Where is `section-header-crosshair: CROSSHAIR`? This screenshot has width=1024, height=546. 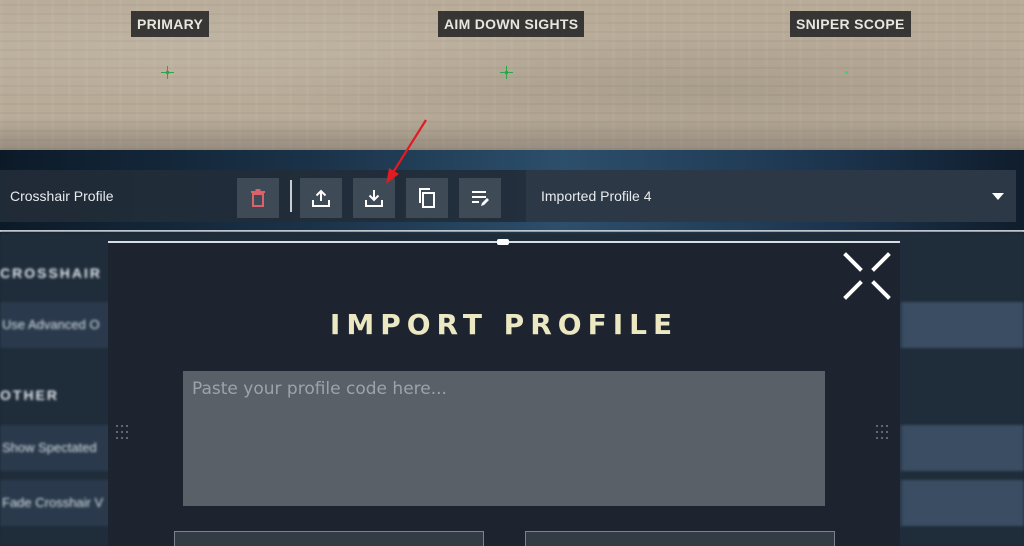
section-header-crosshair: CROSSHAIR is located at coordinates (51, 273).